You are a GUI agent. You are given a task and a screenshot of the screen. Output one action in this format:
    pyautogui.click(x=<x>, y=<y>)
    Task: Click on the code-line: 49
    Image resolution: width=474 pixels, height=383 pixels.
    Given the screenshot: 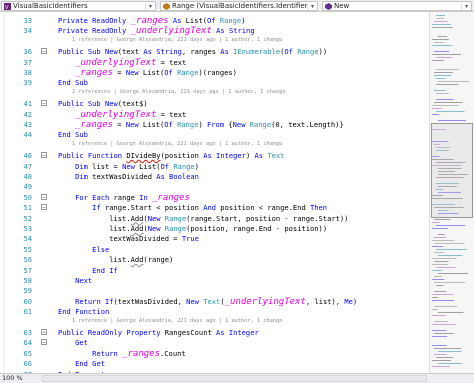 What is the action you would take?
    pyautogui.click(x=214, y=186)
    